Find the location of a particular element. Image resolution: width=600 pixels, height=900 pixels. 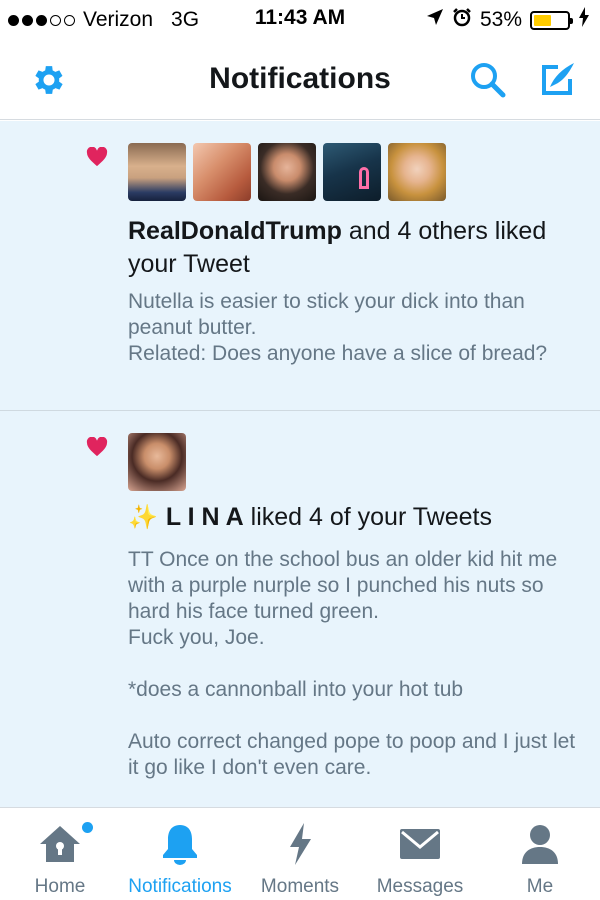

home-icon is located at coordinates (60, 844).